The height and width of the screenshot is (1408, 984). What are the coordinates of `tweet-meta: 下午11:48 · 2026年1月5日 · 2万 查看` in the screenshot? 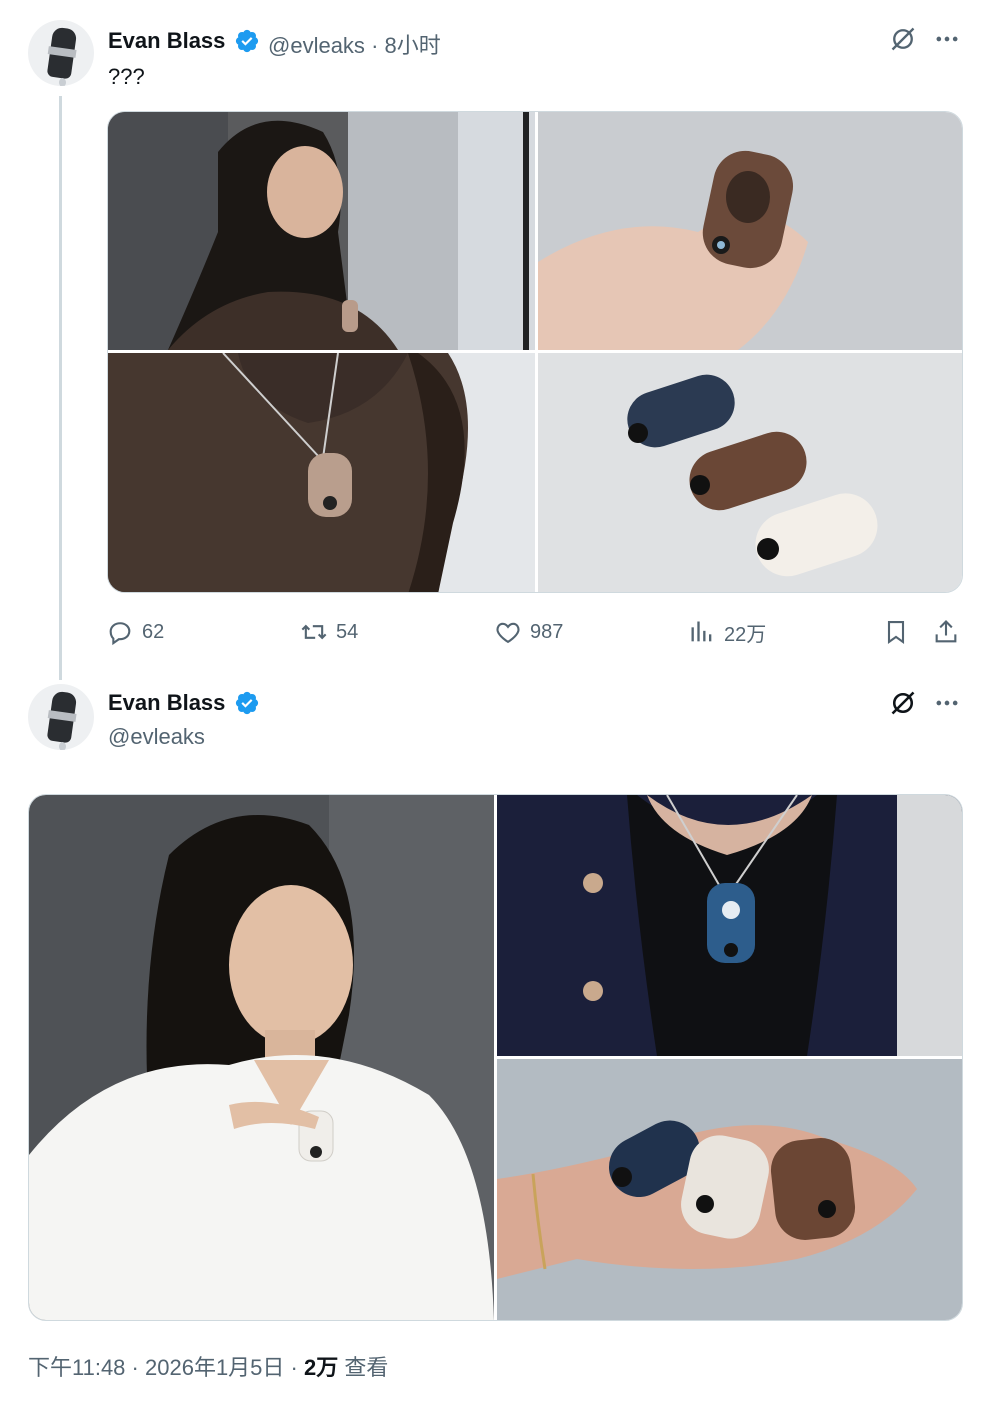 It's located at (208, 1366).